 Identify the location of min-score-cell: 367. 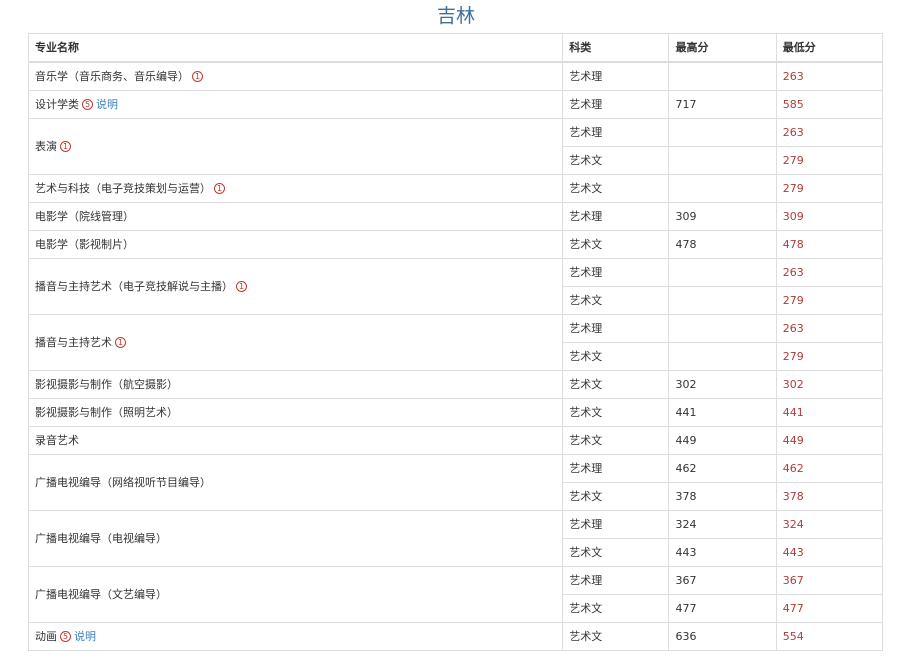
(829, 580).